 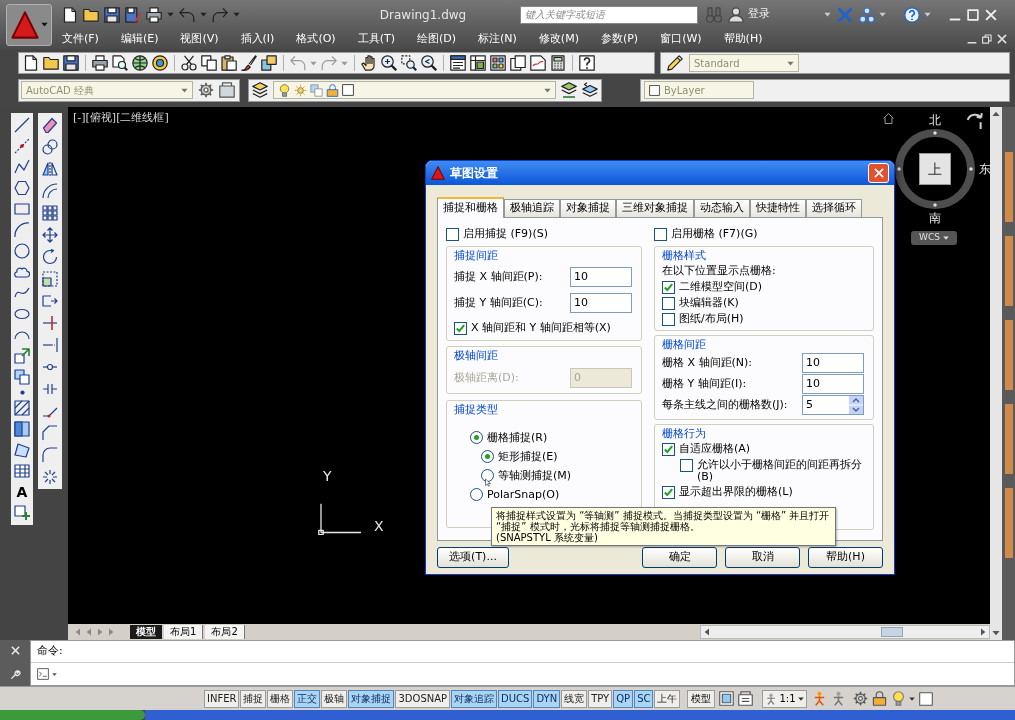 What do you see at coordinates (369, 63) in the screenshot?
I see `hand-icon` at bounding box center [369, 63].